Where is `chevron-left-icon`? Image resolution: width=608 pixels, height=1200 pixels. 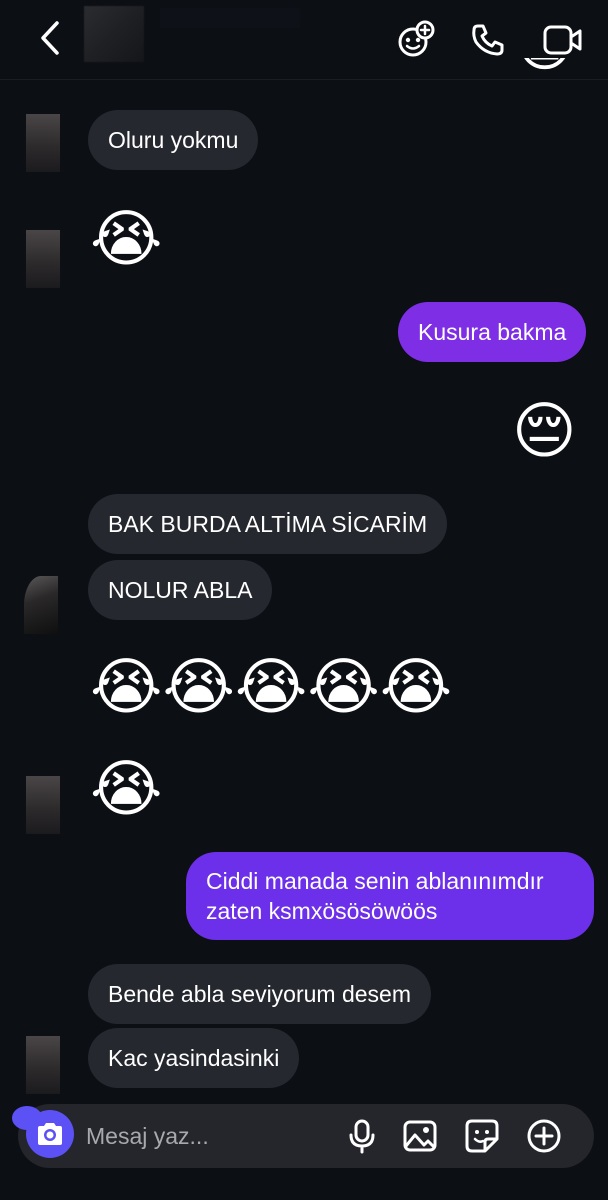
chevron-left-icon is located at coordinates (50, 38).